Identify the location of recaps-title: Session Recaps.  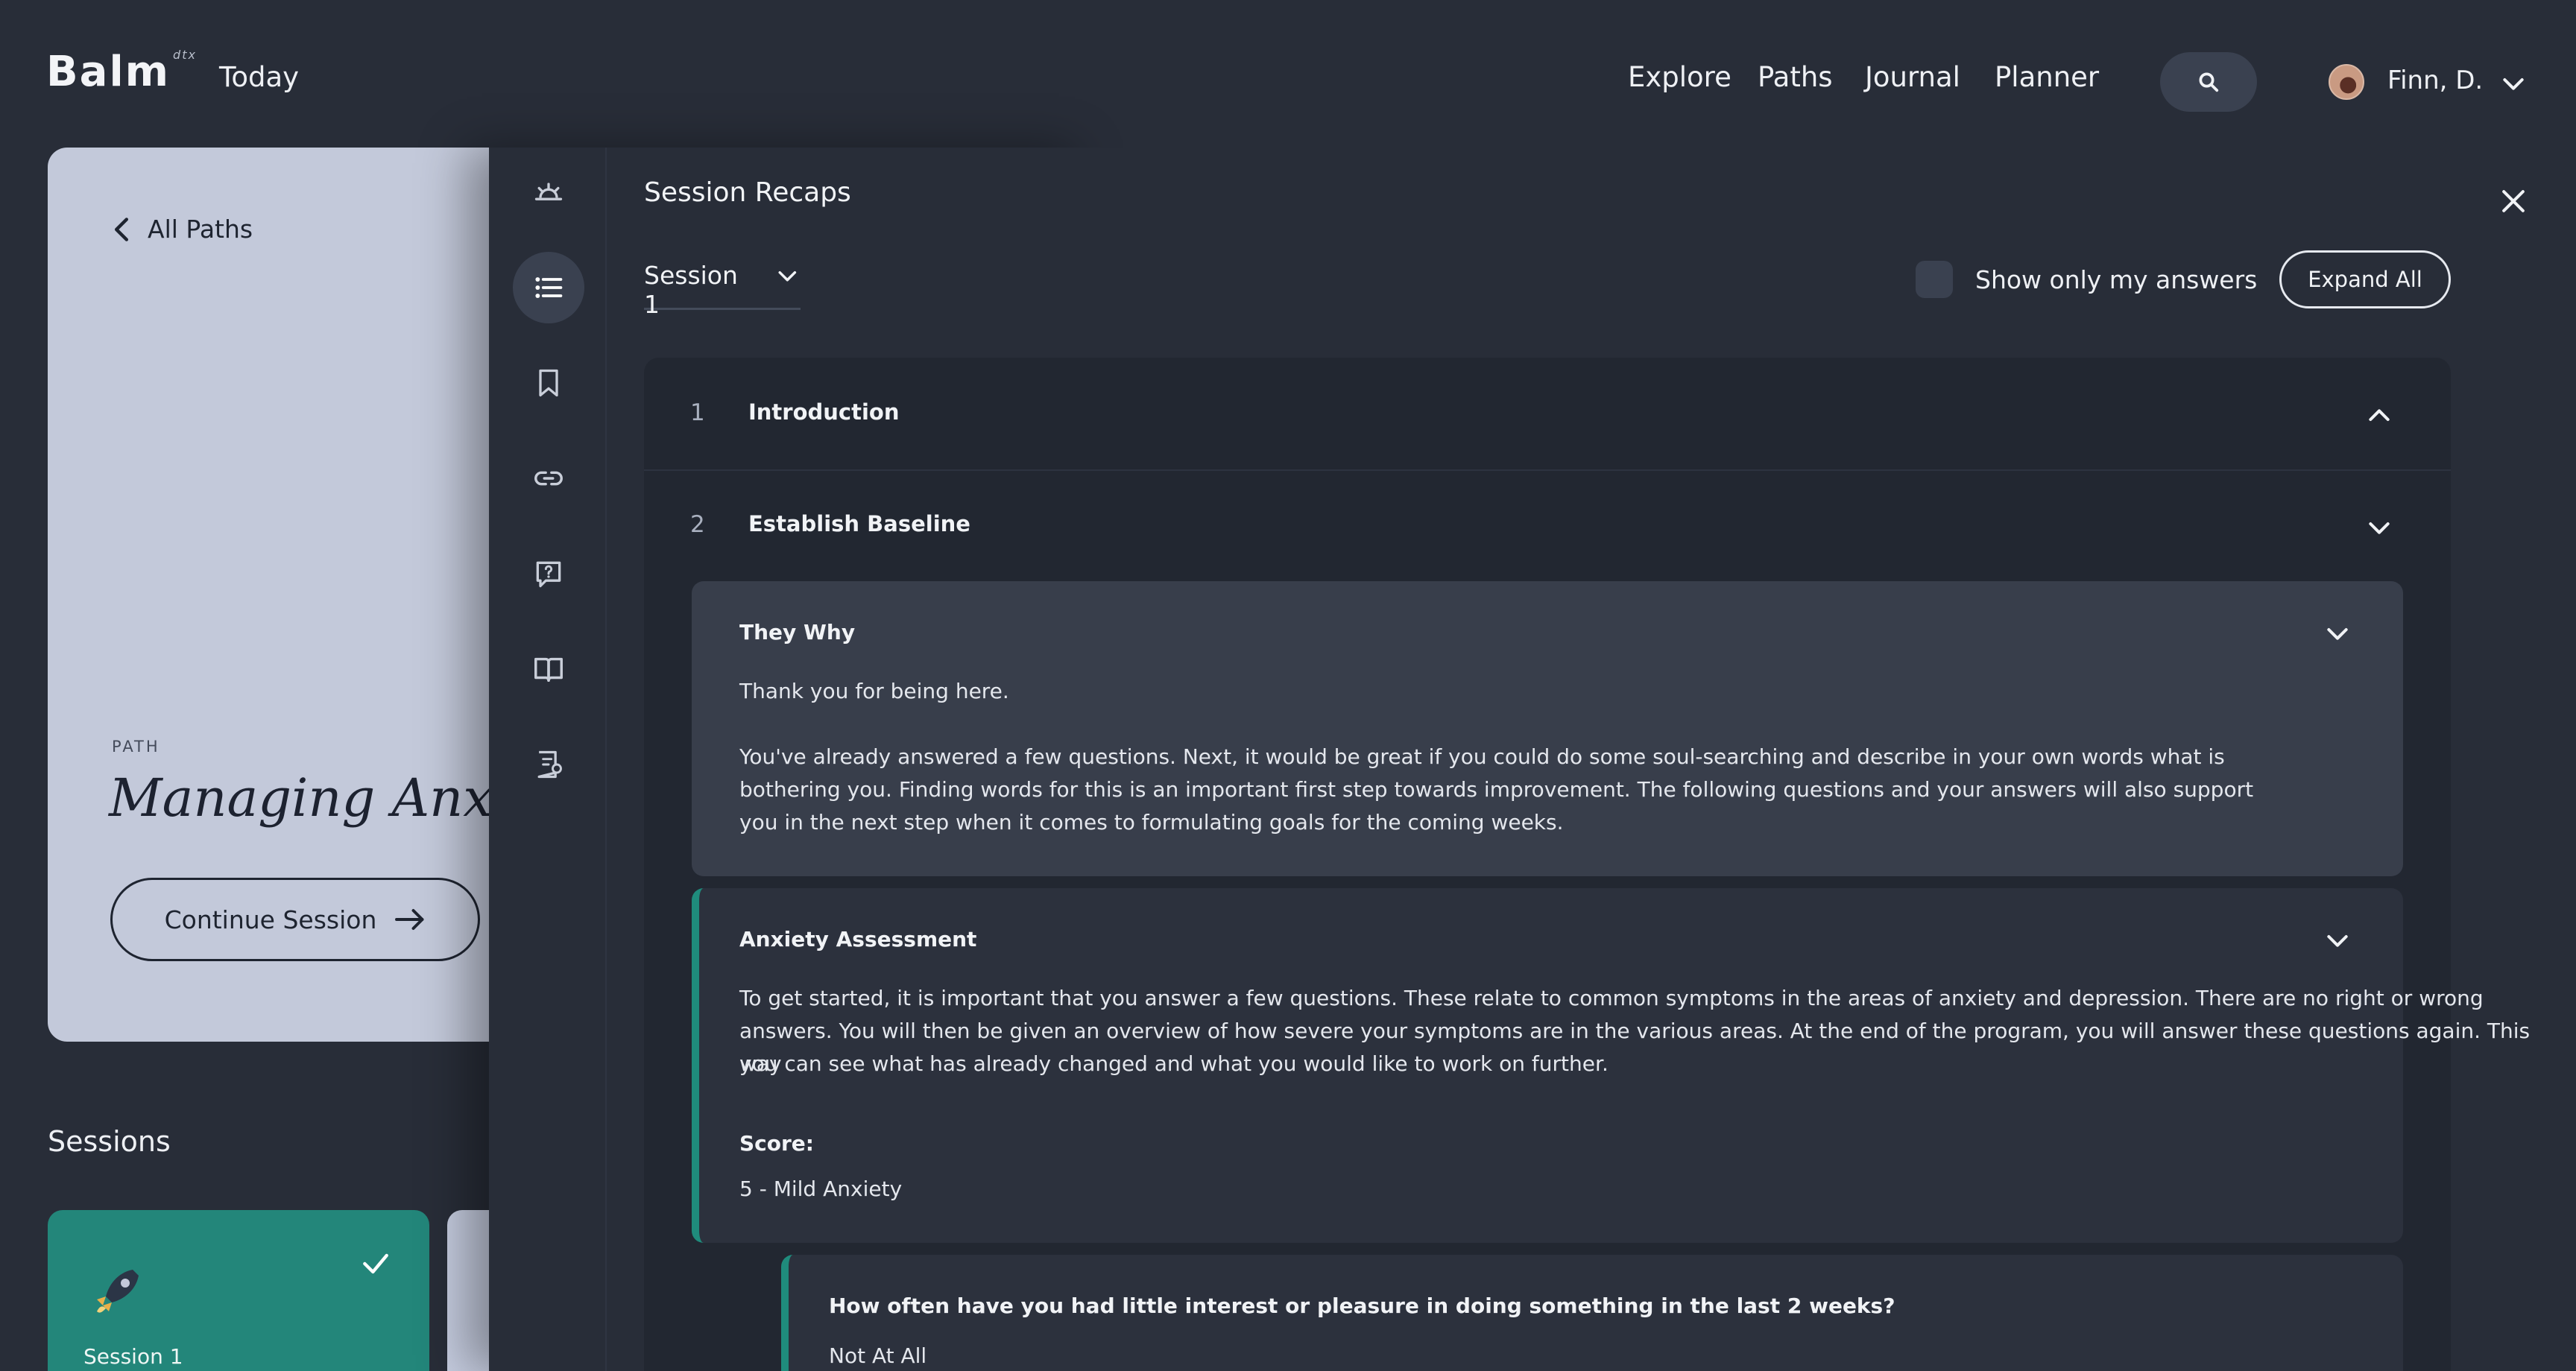
(747, 192).